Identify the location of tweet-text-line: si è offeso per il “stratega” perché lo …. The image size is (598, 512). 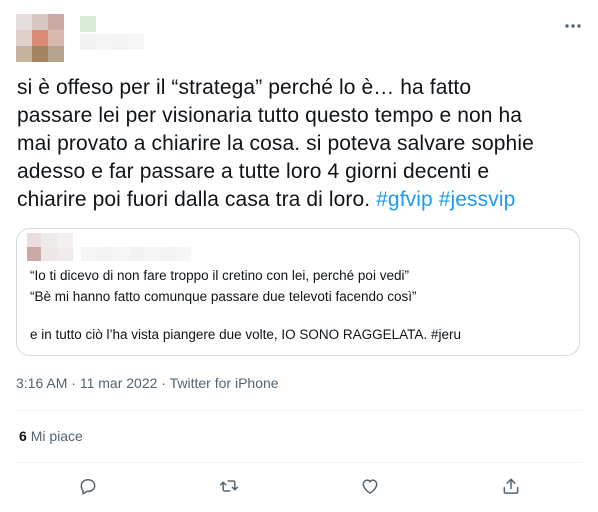
(244, 87).